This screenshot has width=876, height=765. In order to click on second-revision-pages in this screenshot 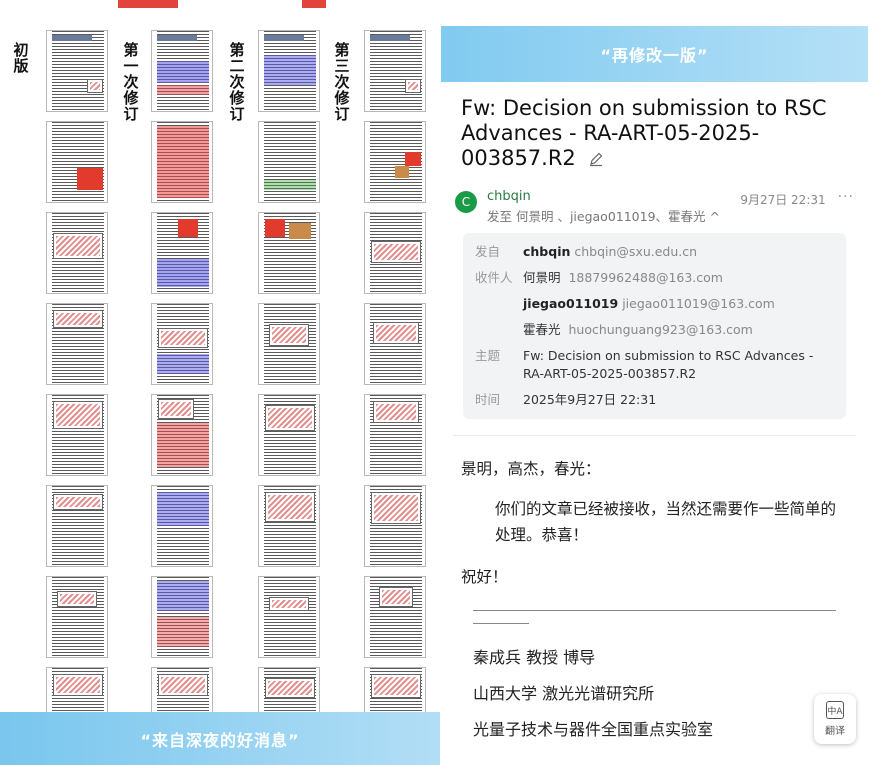, I will do `click(289, 394)`.